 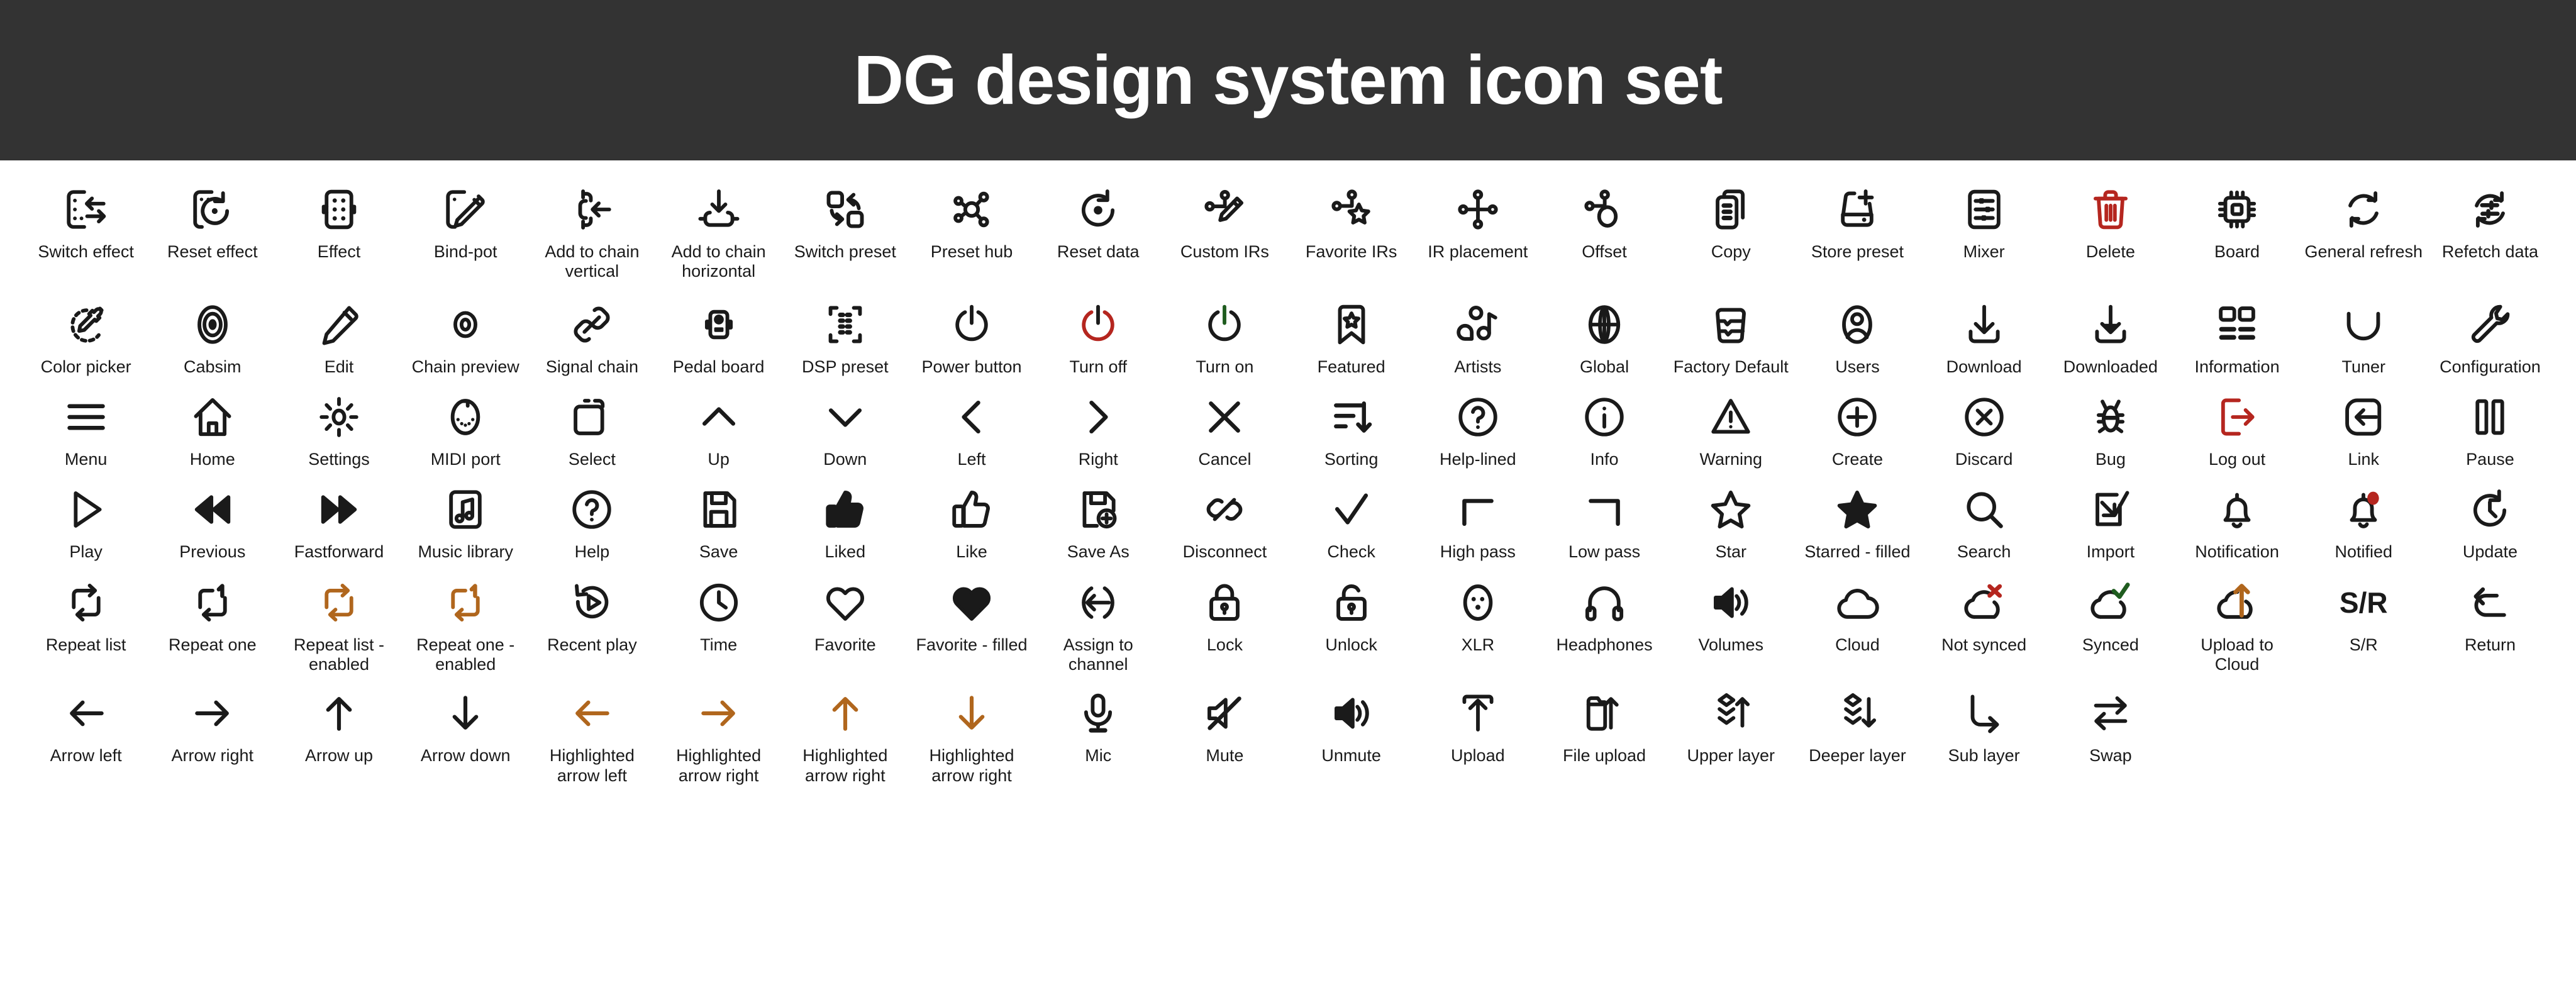 What do you see at coordinates (1098, 603) in the screenshot?
I see `assign-to-channel-icon` at bounding box center [1098, 603].